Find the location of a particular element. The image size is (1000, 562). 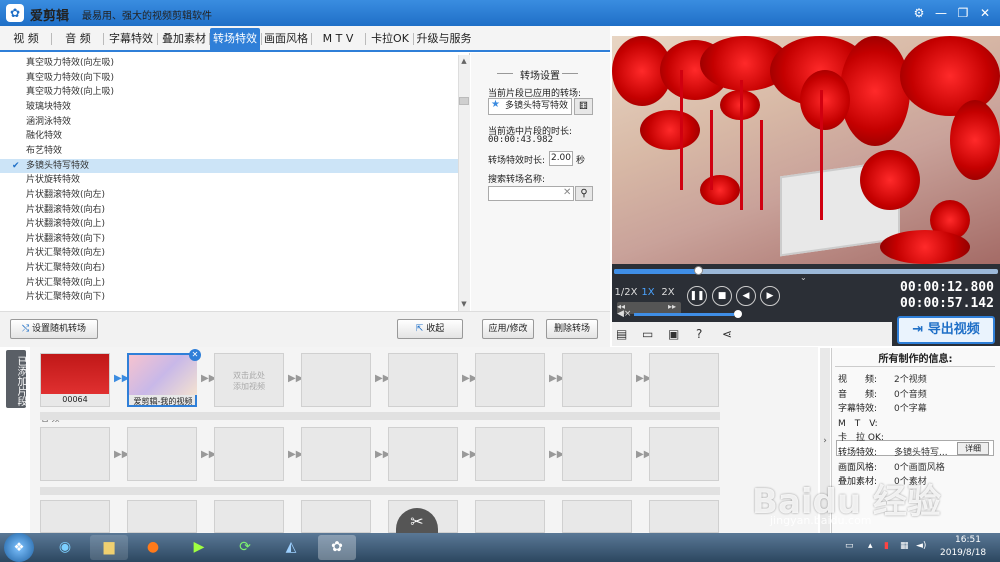

dice-icon: ⚅ is located at coordinates (583, 106).